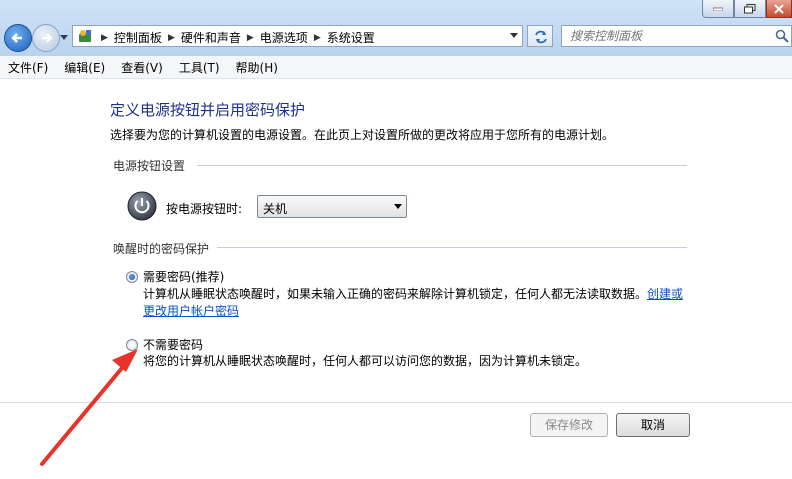 The width and height of the screenshot is (792, 479). I want to click on annotation-arrow, so click(89, 407).